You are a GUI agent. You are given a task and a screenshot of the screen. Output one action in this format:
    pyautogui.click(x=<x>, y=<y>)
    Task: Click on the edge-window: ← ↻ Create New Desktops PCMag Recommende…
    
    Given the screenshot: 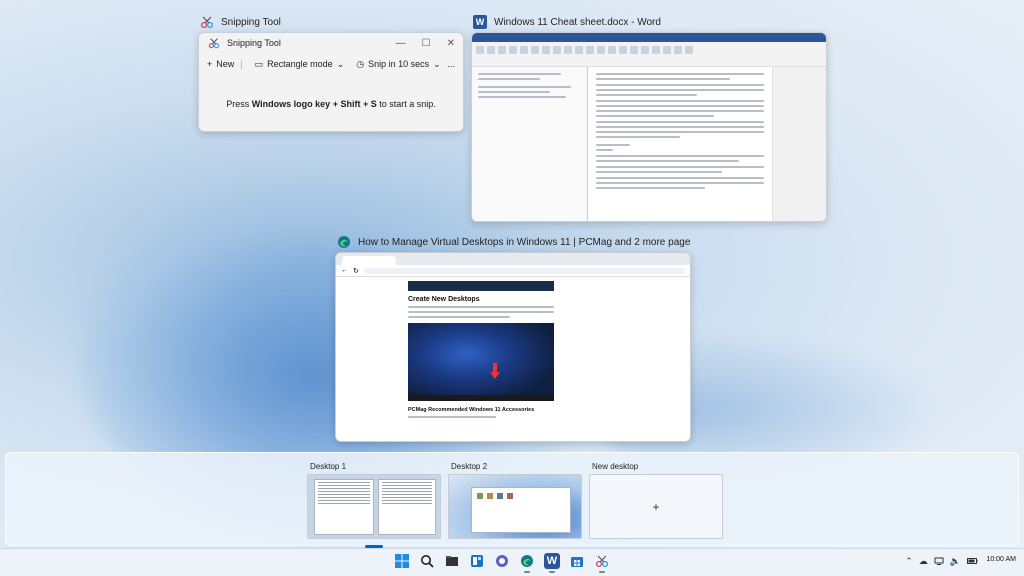 What is the action you would take?
    pyautogui.click(x=513, y=347)
    